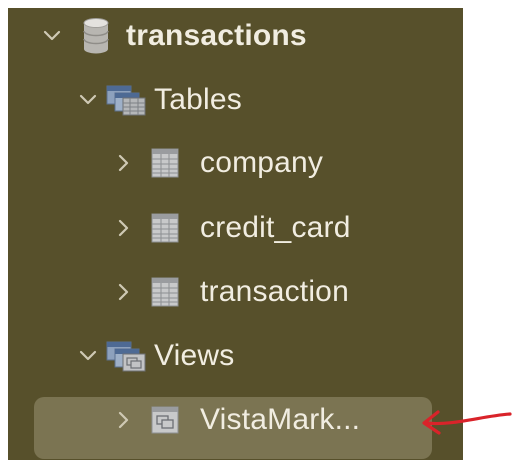  I want to click on views-folder-label: Views, so click(194, 355).